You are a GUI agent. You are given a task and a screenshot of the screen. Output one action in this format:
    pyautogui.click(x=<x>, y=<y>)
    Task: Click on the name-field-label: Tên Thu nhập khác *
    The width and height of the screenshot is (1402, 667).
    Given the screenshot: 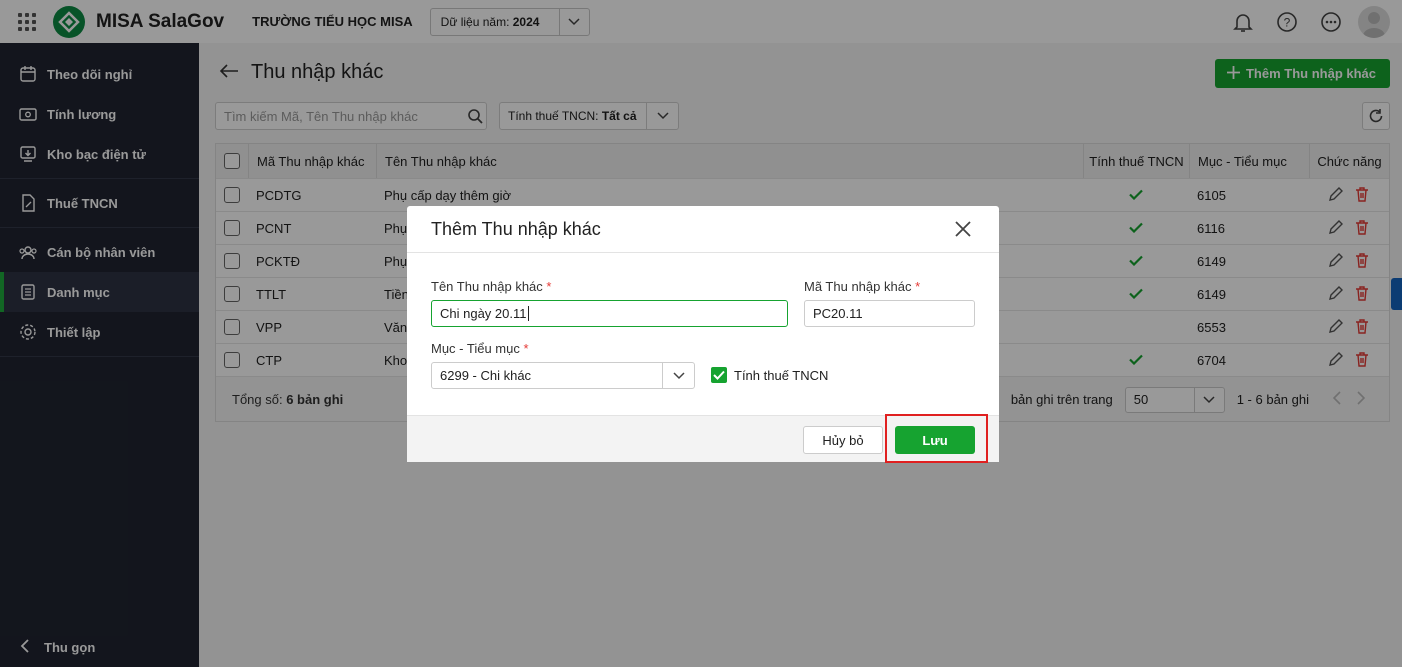 What is the action you would take?
    pyautogui.click(x=491, y=286)
    